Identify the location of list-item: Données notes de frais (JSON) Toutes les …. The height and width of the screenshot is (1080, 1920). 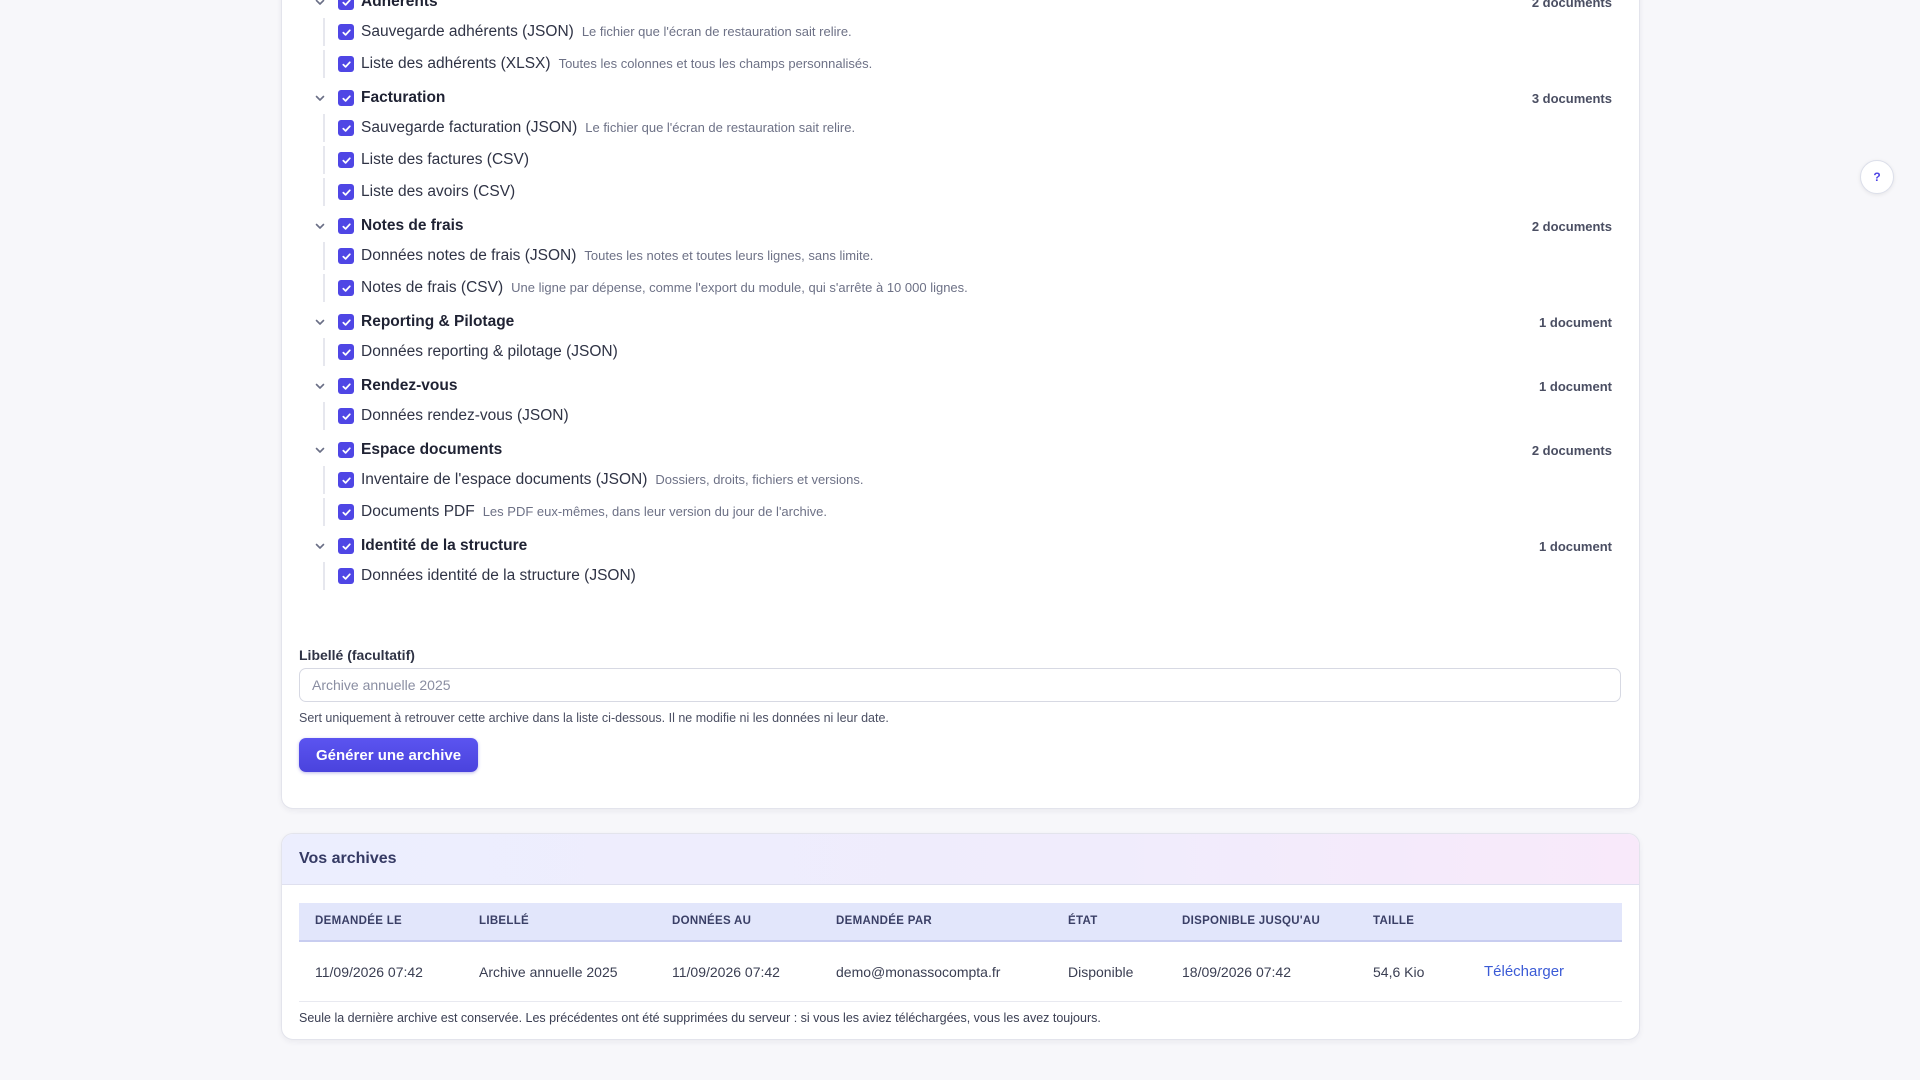
(955, 256).